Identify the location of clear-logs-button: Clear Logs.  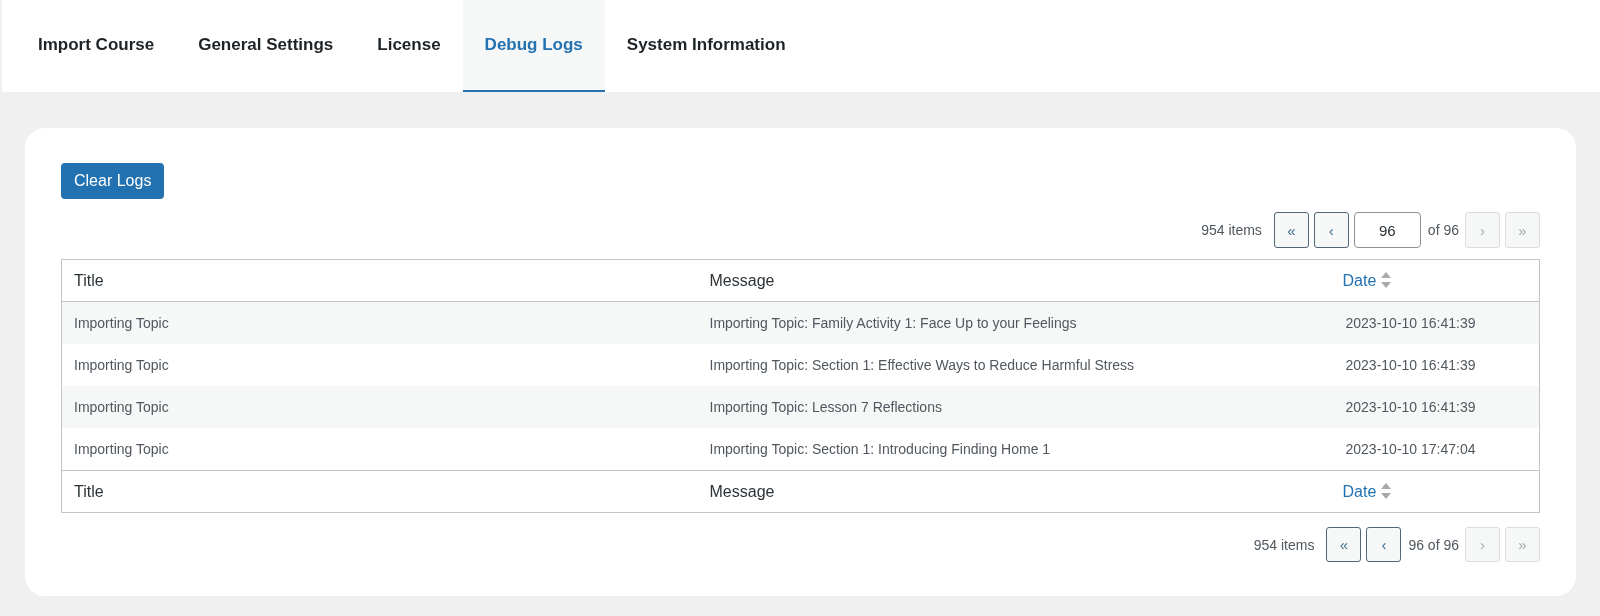
(113, 181).